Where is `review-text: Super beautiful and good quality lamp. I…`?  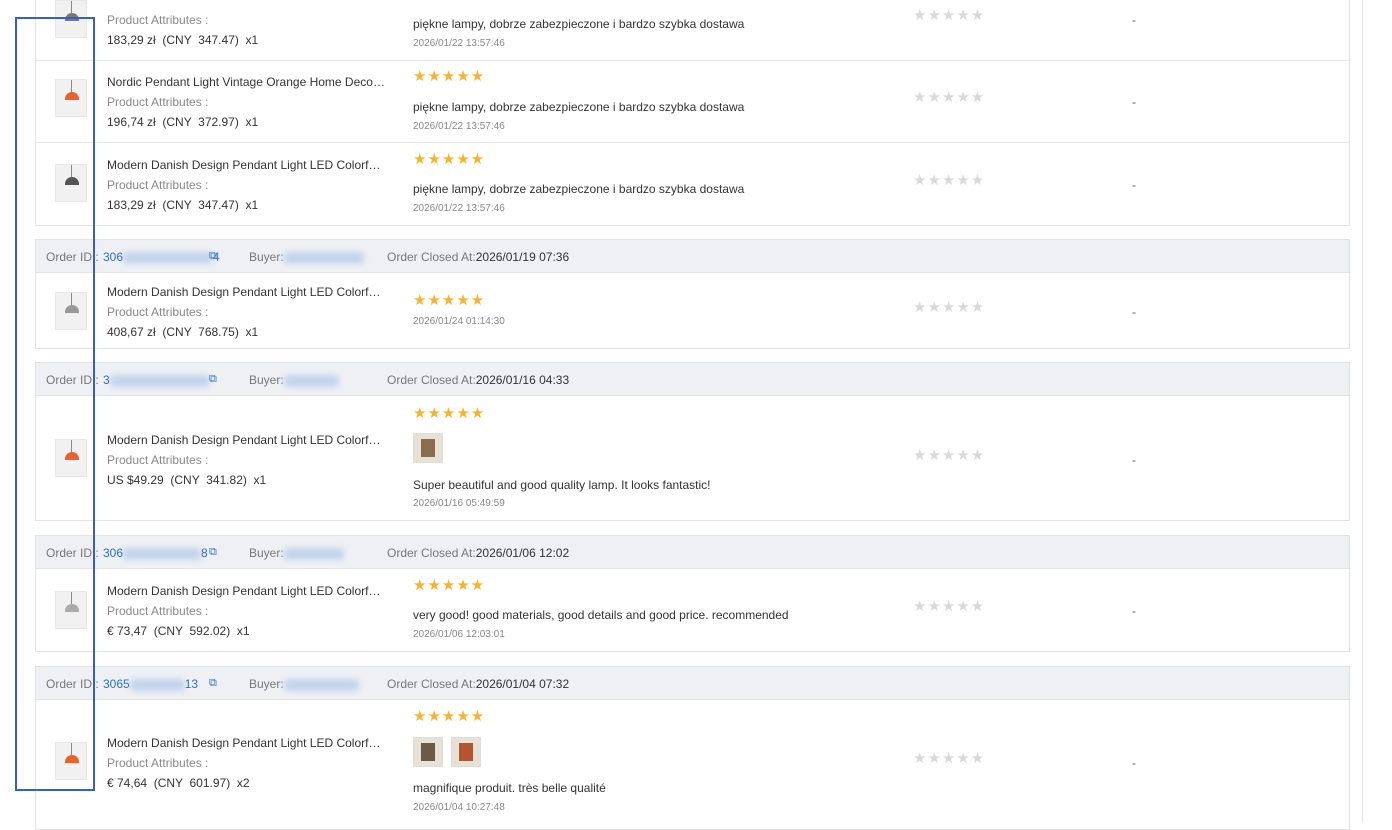
review-text: Super beautiful and good quality lamp. I… is located at coordinates (562, 485).